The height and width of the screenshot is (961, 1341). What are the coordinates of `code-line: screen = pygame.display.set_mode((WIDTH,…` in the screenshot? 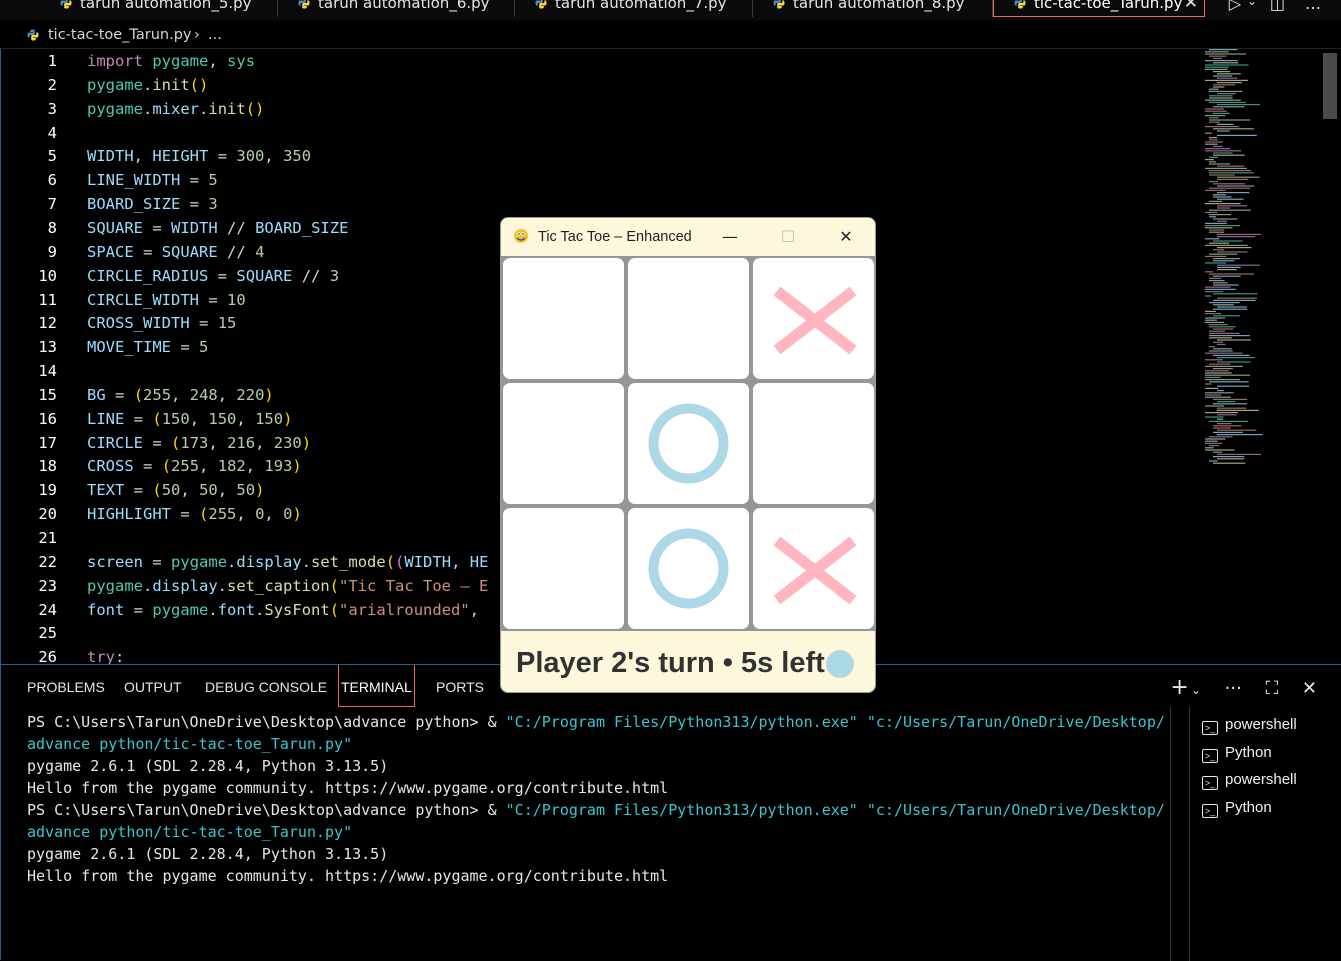 It's located at (287, 562).